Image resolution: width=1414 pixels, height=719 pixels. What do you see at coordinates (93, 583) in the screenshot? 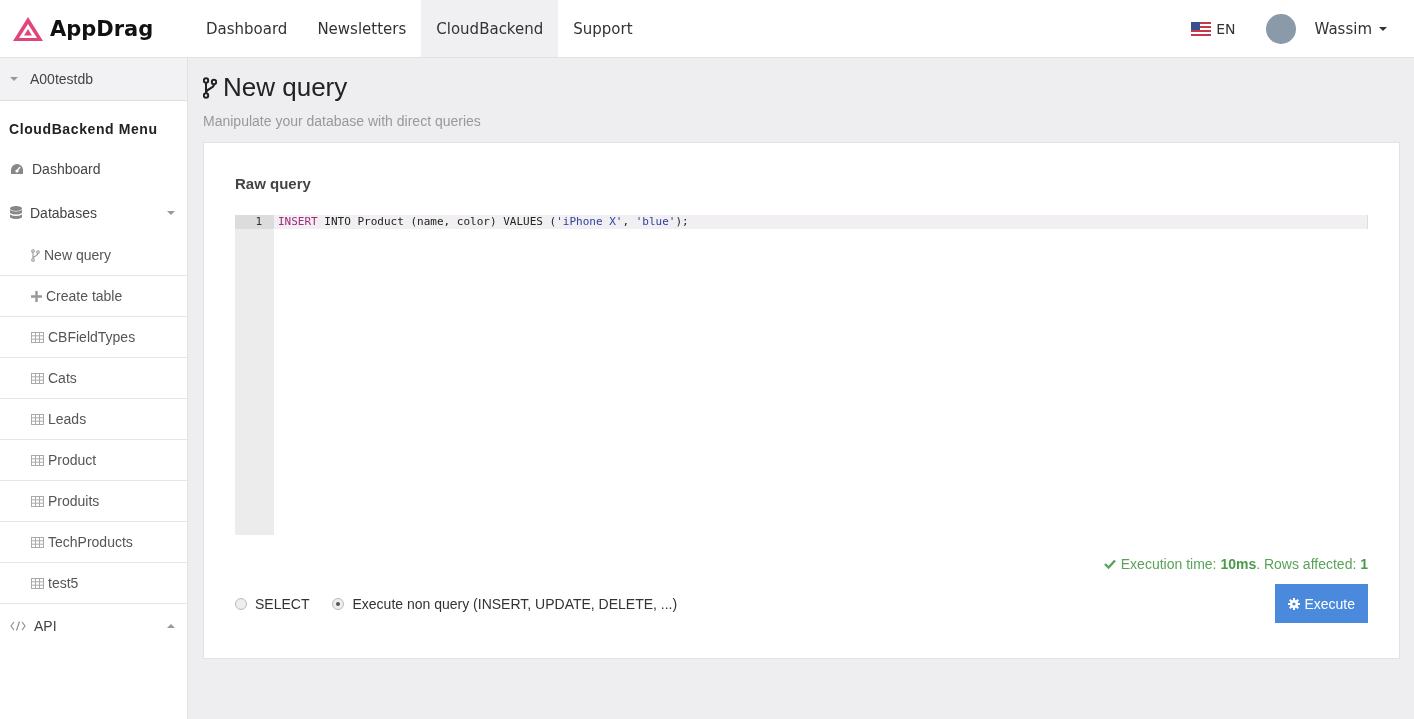
I see `submenu-item: test5` at bounding box center [93, 583].